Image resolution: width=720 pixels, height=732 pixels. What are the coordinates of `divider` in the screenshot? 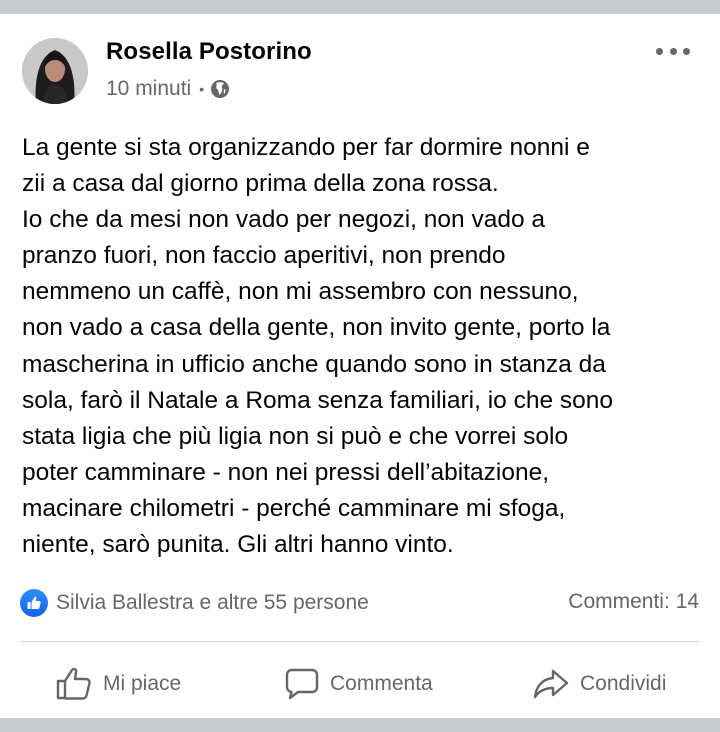 It's located at (360, 641).